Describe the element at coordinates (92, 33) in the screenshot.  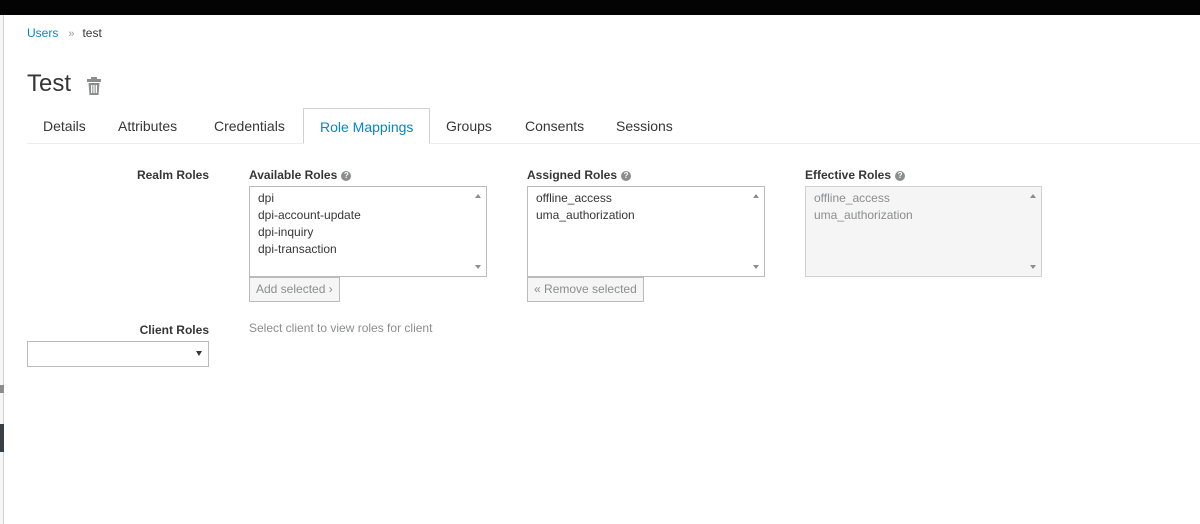
I see `breadcrumb-current: test` at that location.